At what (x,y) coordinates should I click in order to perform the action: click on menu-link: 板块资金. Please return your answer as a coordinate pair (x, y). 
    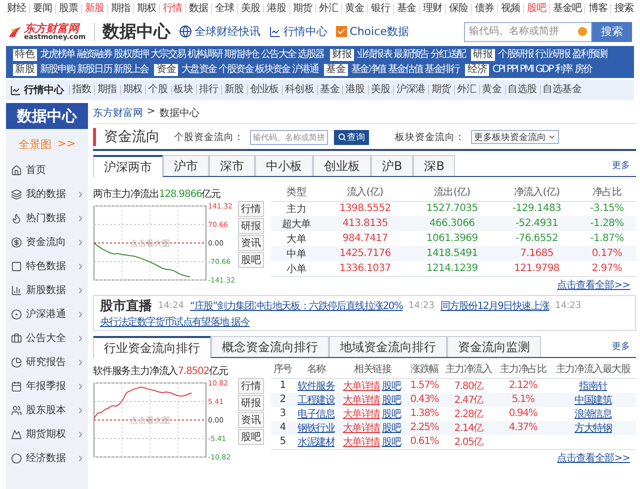
    Looking at the image, I should click on (272, 69).